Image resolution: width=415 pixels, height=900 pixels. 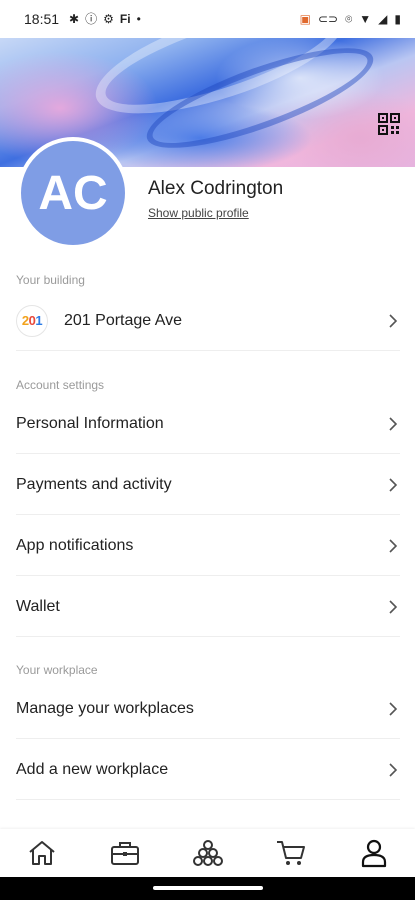 I want to click on qr-code-icon, so click(x=389, y=124).